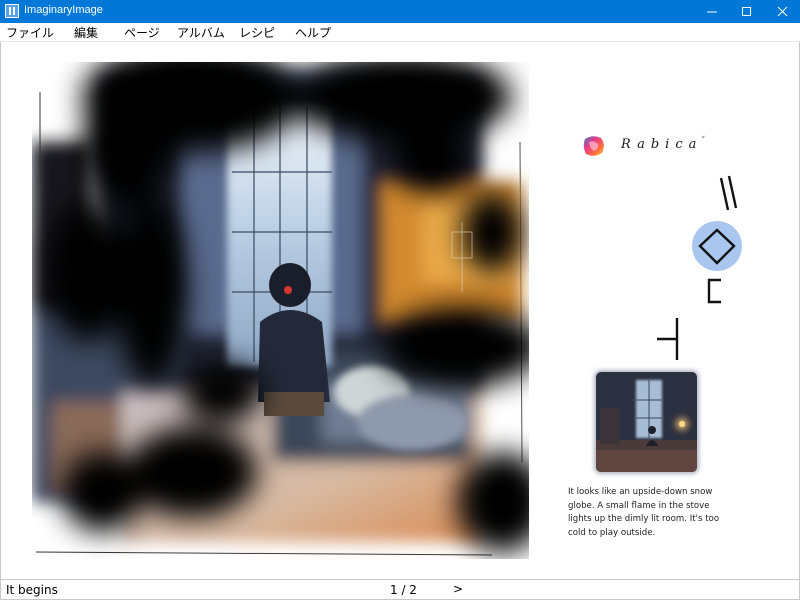  What do you see at coordinates (703, 141) in the screenshot?
I see `chevron-down-icon: ˅` at bounding box center [703, 141].